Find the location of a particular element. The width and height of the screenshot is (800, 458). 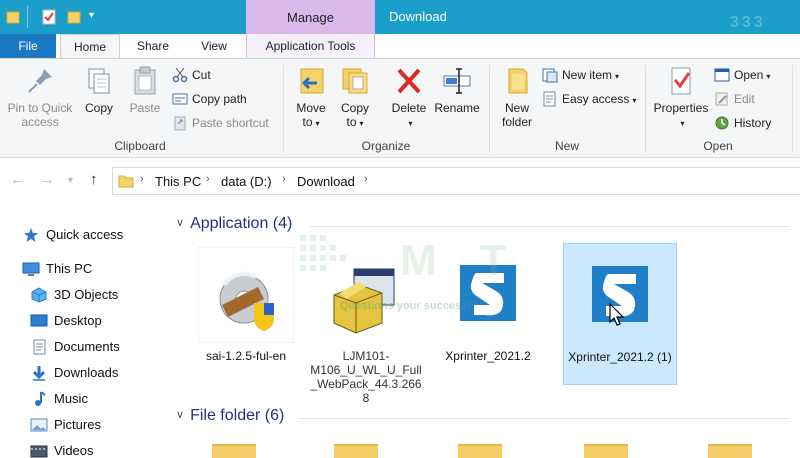

sidebar-item-label: Documents is located at coordinates (87, 346).